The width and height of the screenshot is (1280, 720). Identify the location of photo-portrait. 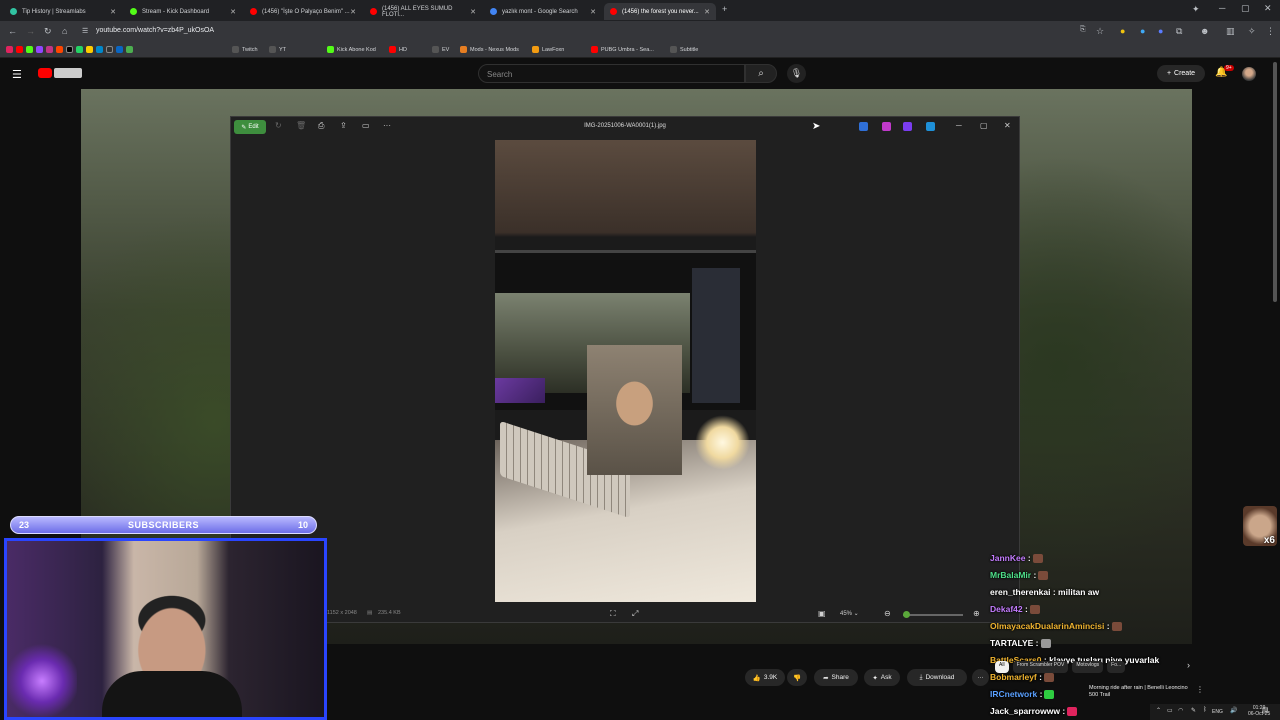
(634, 410).